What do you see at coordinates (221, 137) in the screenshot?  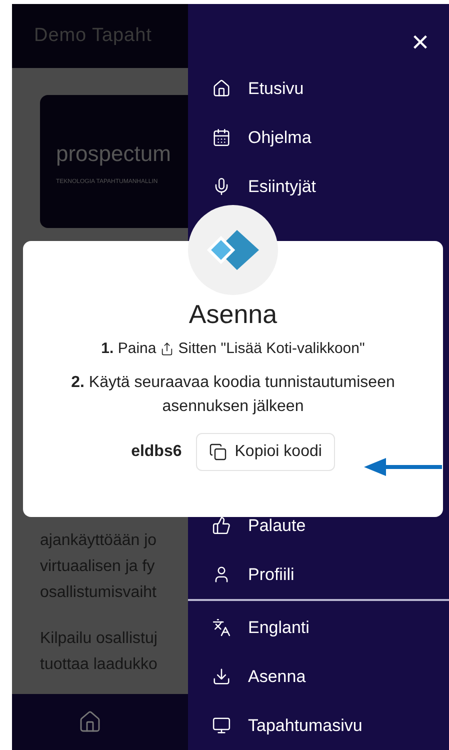 I see `calendar-icon` at bounding box center [221, 137].